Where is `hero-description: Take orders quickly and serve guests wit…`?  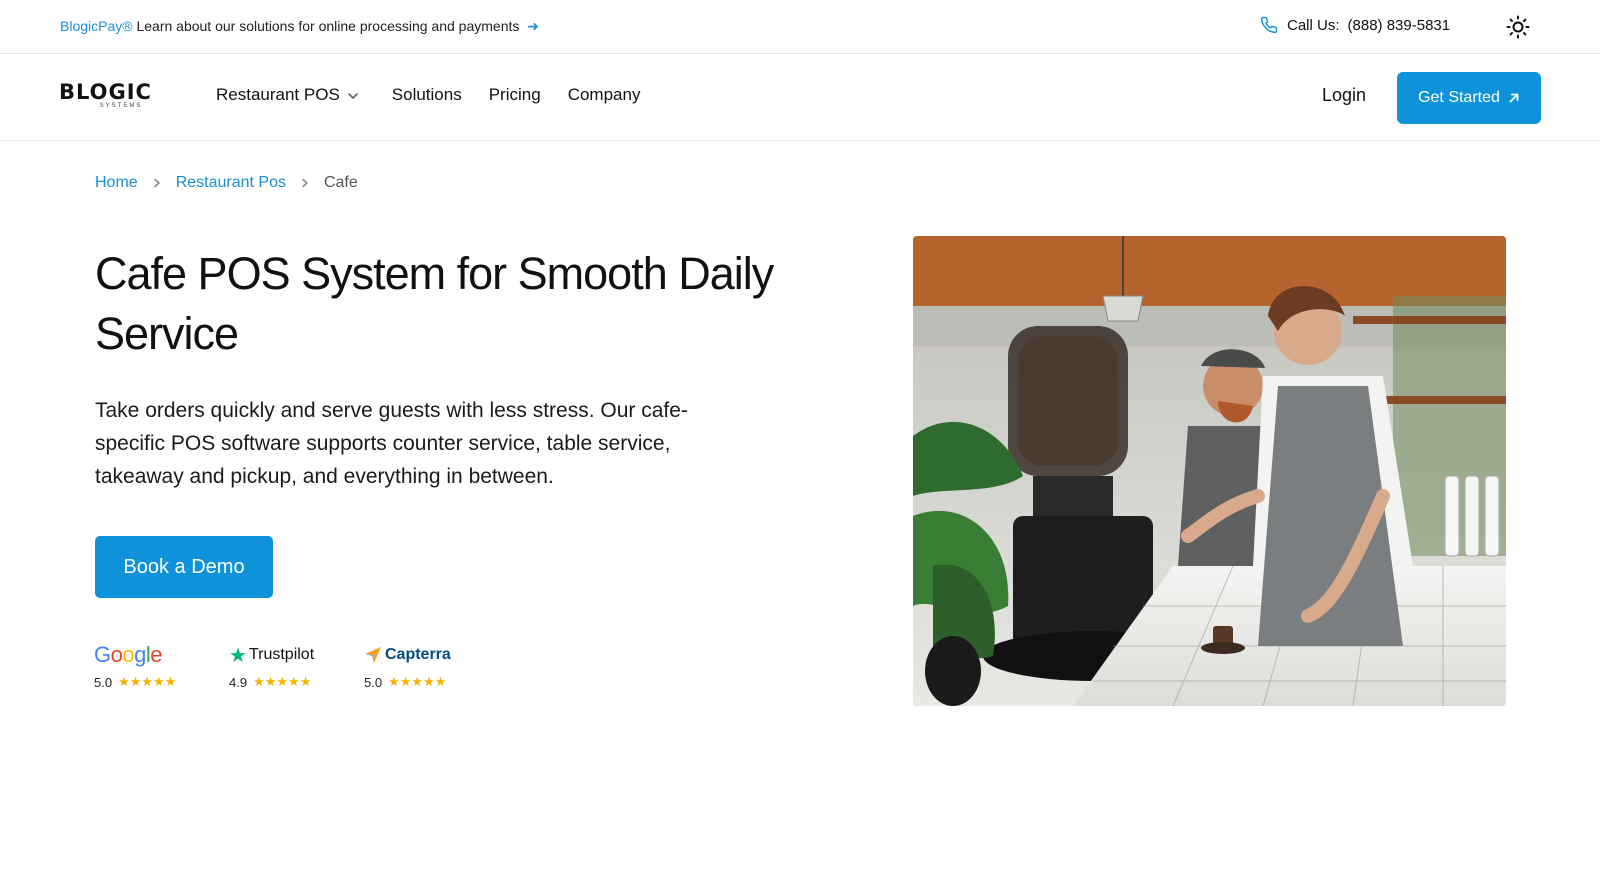
hero-description: Take orders quickly and serve guests wit… is located at coordinates (391, 443).